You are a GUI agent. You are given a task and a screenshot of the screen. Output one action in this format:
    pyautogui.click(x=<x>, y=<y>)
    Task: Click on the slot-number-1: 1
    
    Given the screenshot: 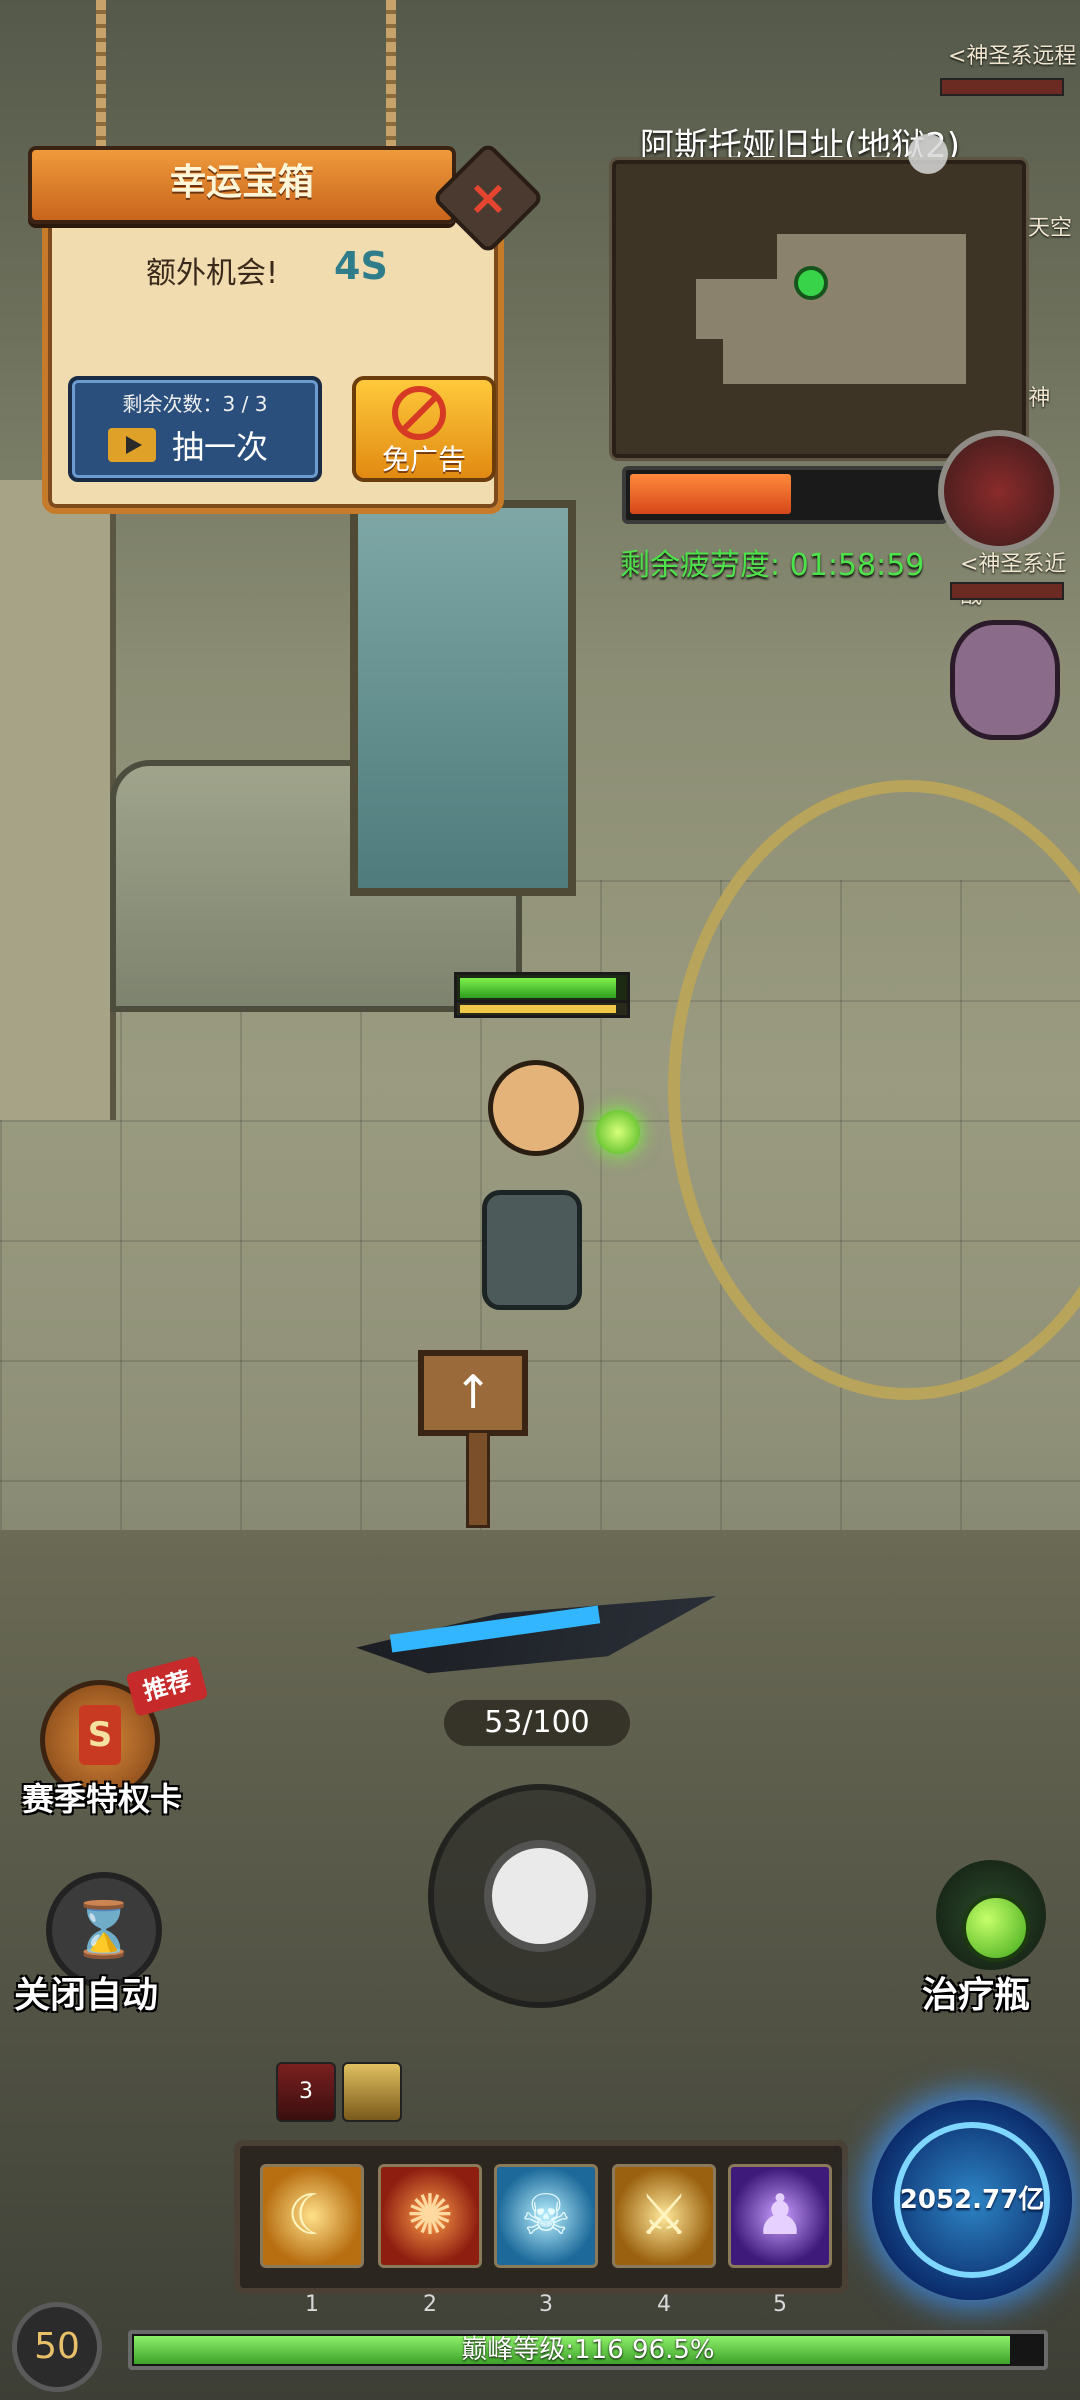 What is the action you would take?
    pyautogui.click(x=312, y=2304)
    